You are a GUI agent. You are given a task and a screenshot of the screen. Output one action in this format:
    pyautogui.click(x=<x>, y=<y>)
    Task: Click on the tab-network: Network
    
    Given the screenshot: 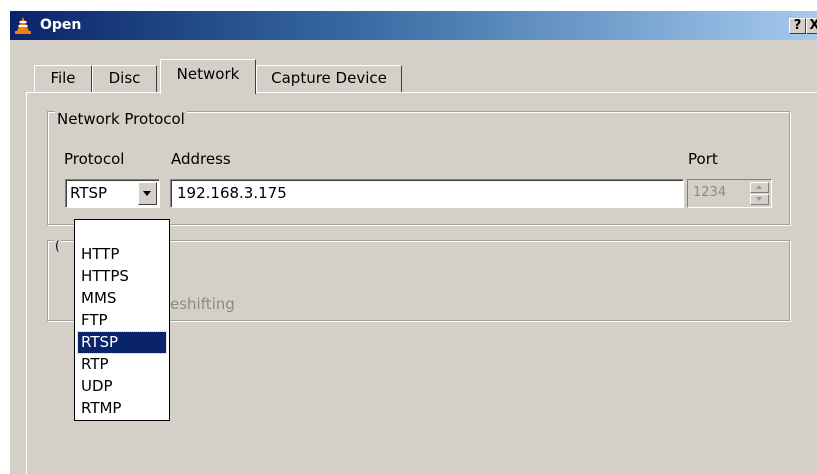 What is the action you would take?
    pyautogui.click(x=208, y=76)
    